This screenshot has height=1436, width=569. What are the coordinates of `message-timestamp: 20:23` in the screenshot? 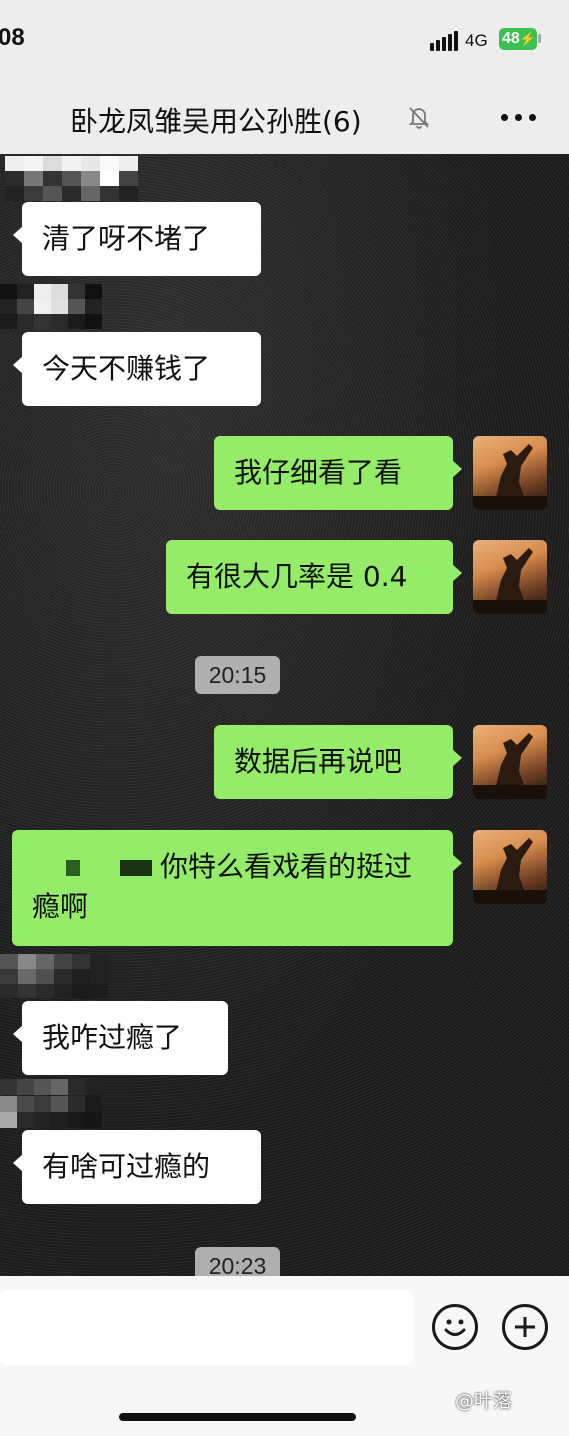 It's located at (237, 1261).